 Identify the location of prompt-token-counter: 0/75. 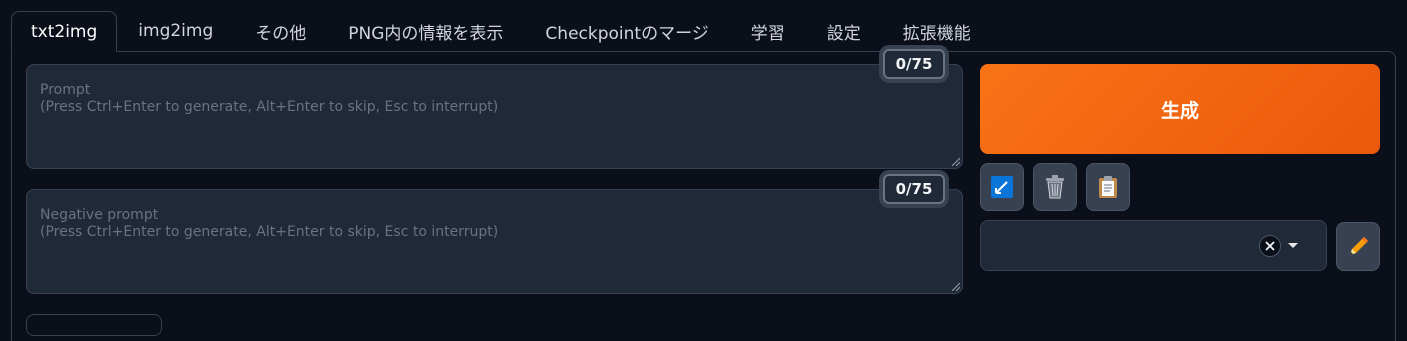
(914, 64).